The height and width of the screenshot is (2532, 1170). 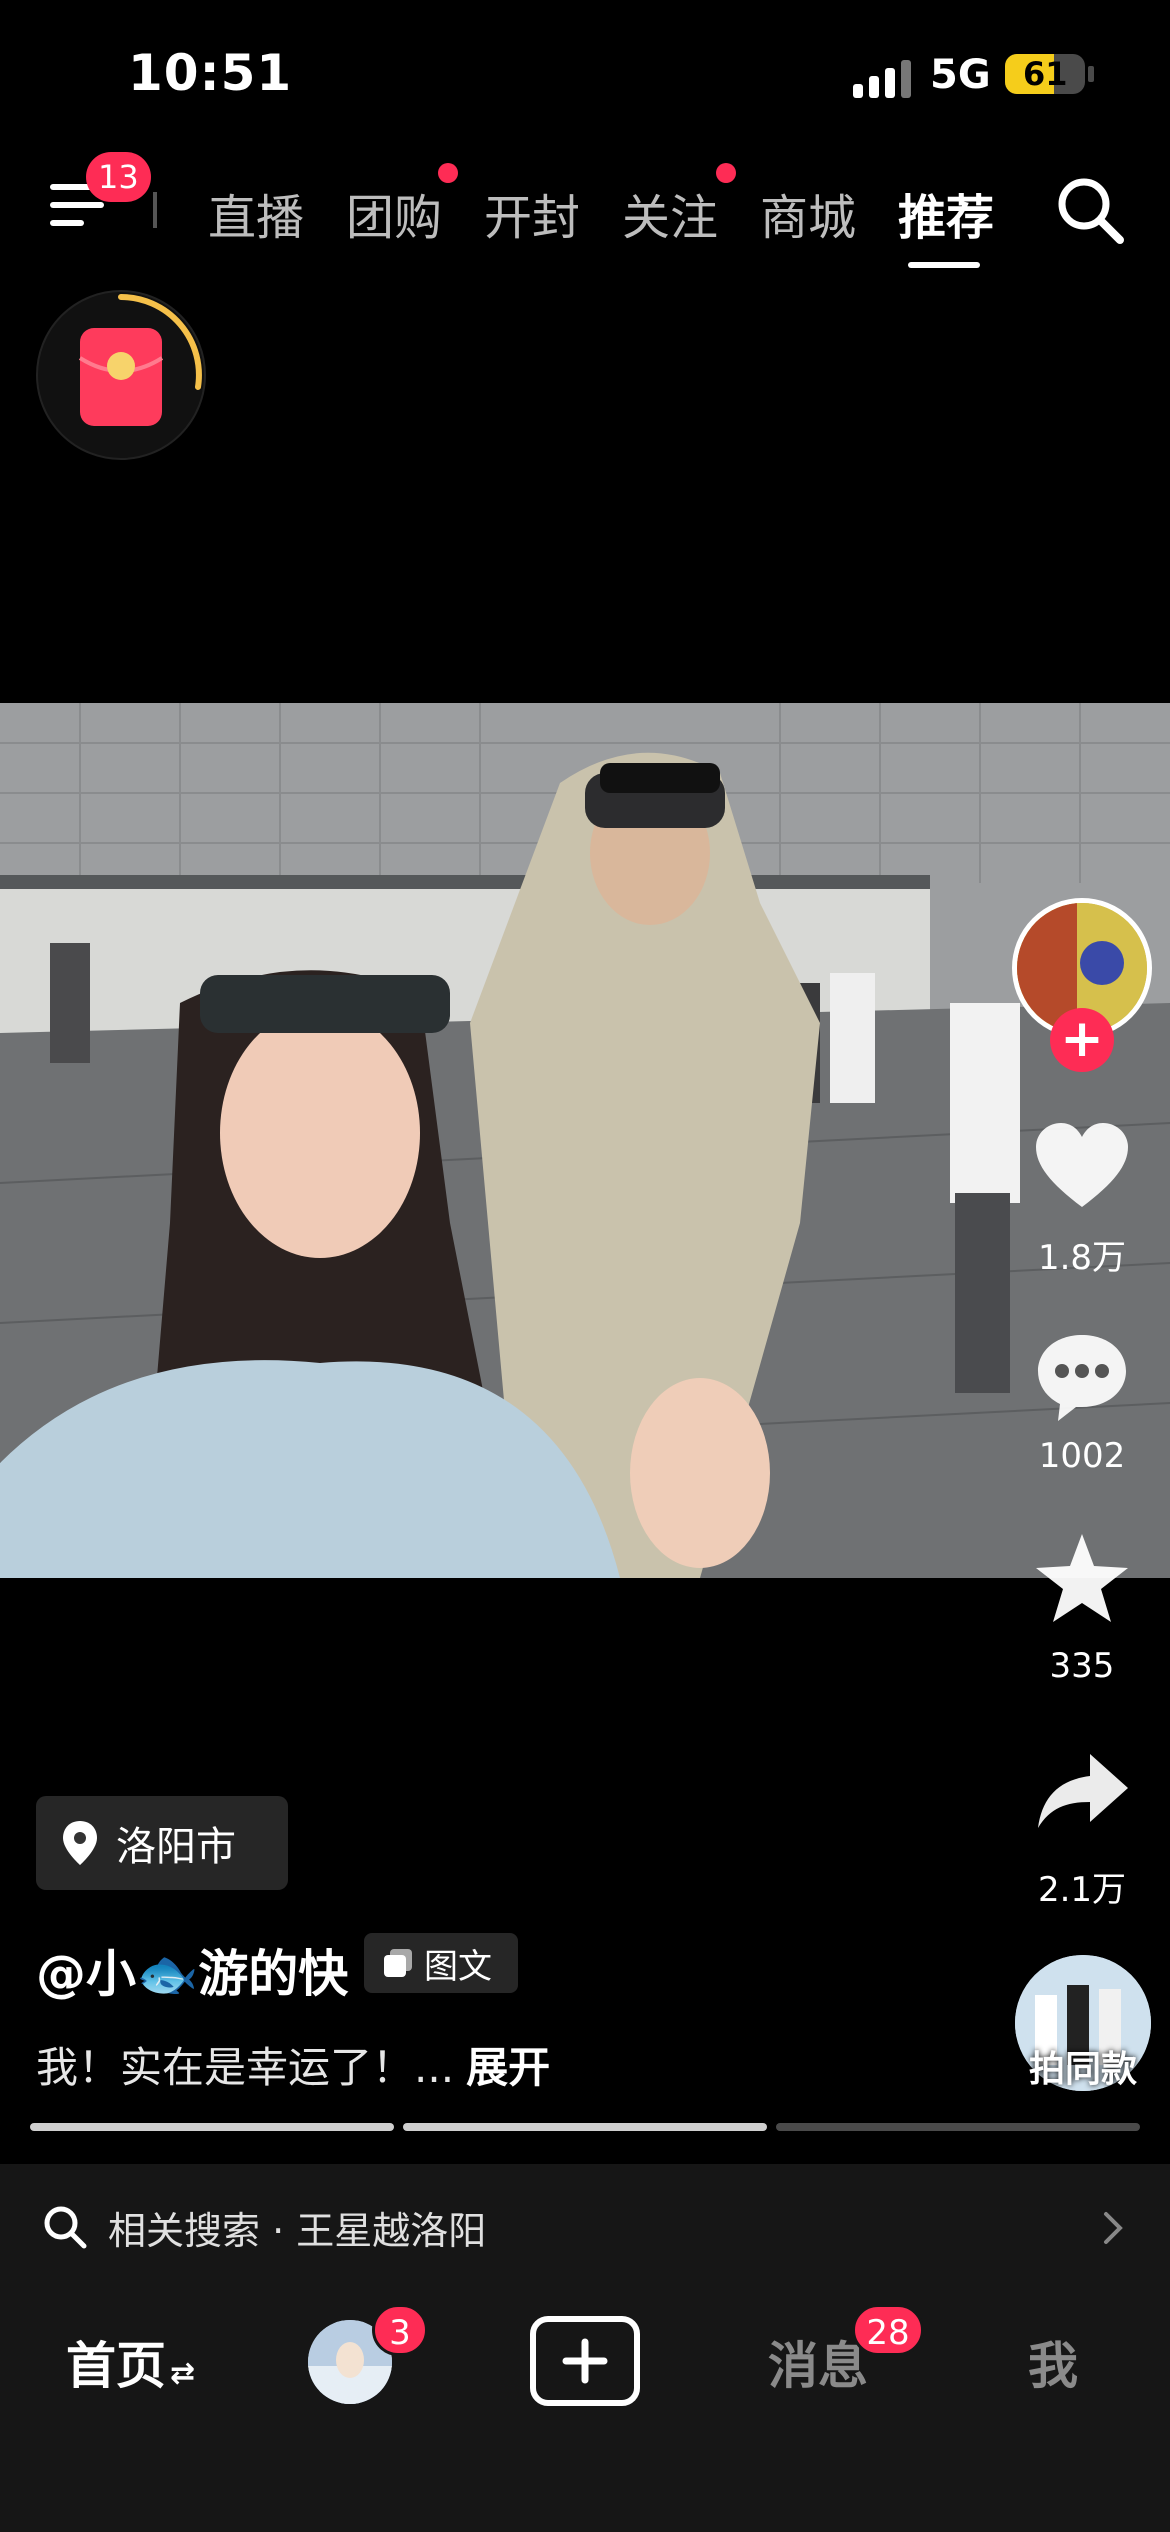 I want to click on location-pin-icon, so click(x=80, y=1843).